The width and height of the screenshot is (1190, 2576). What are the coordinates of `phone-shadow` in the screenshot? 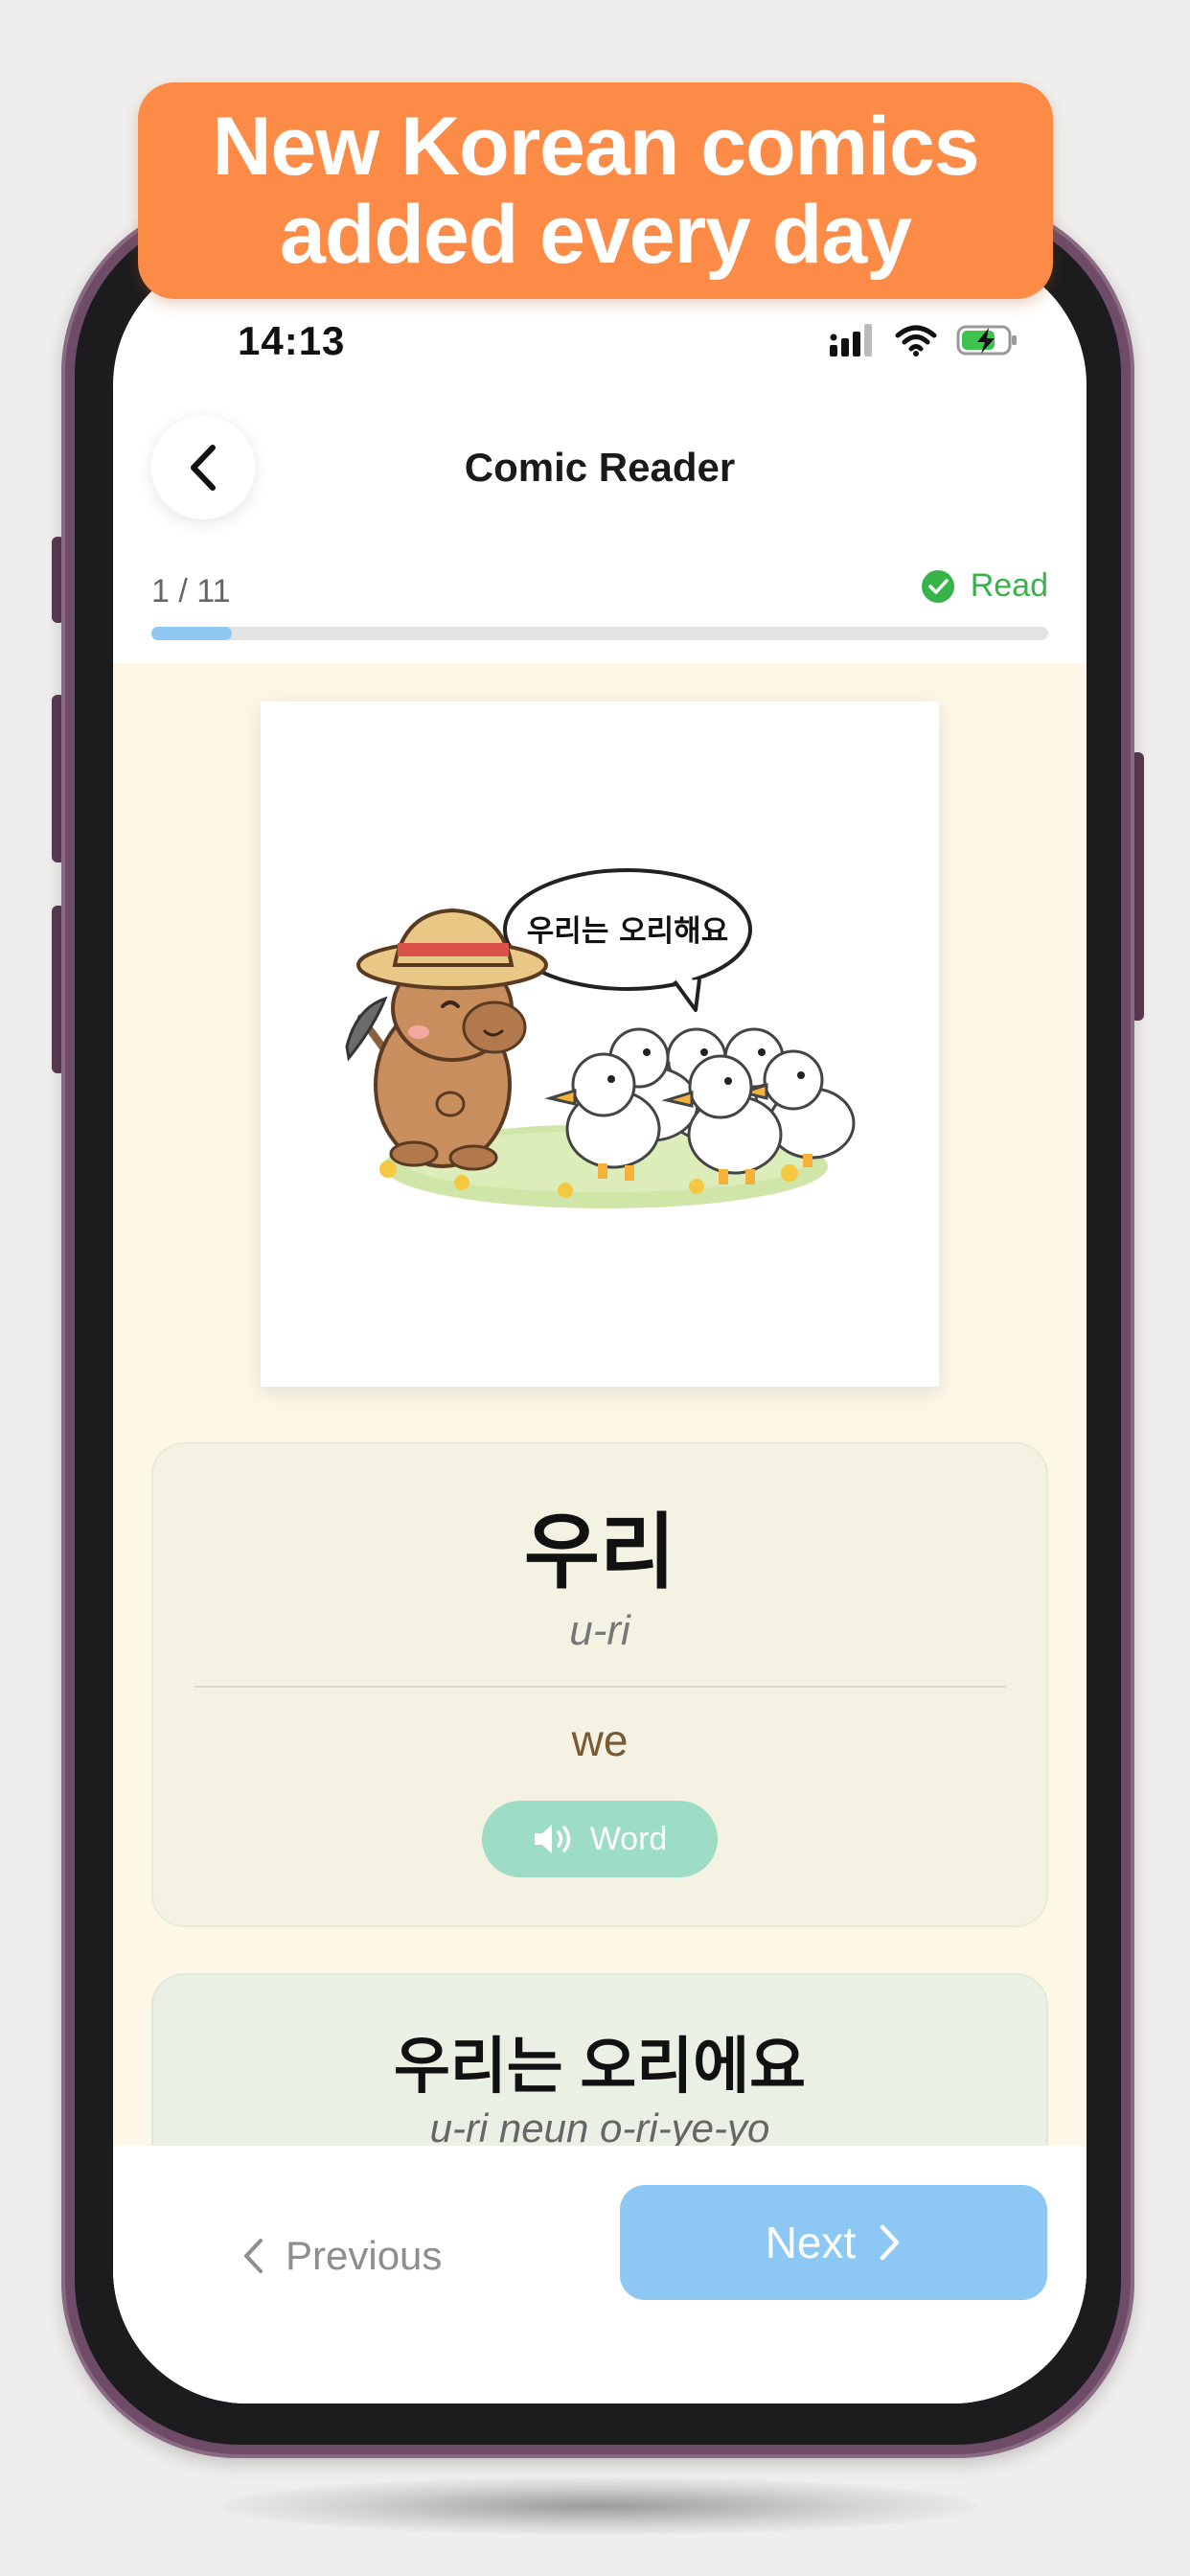 It's located at (599, 2506).